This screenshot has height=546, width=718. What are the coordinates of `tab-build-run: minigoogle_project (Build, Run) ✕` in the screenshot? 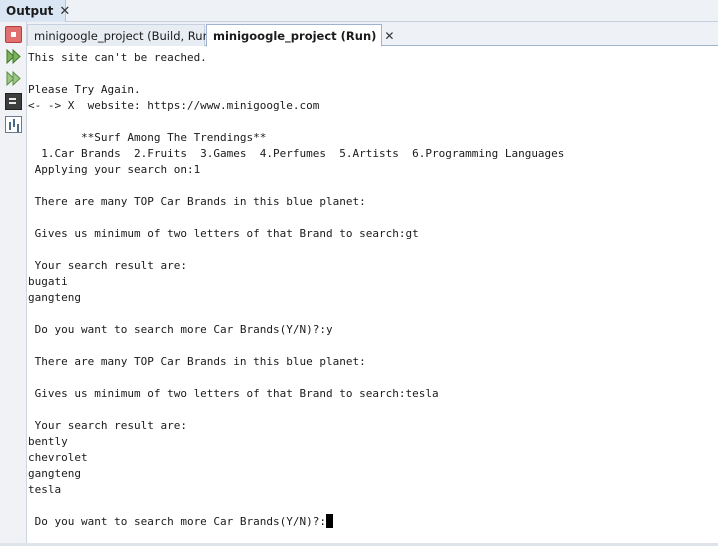 It's located at (129, 35).